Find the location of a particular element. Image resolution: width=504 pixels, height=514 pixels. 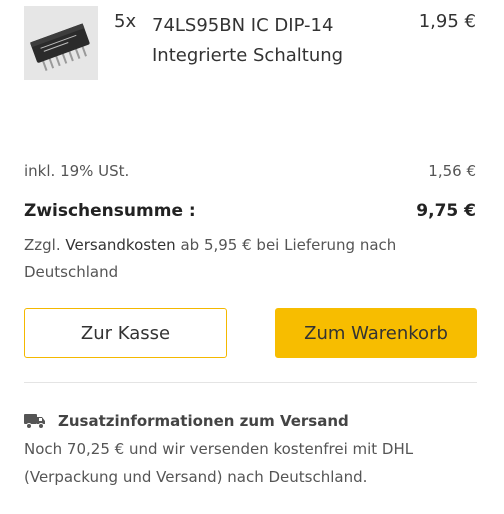

tax-label: inkl. 19% USt. is located at coordinates (77, 171).